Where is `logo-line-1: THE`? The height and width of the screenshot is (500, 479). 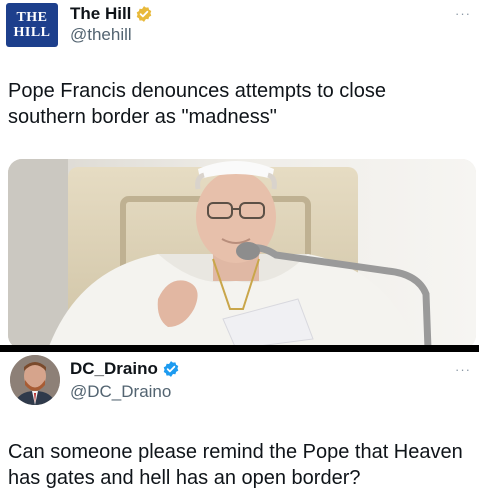 logo-line-1: THE is located at coordinates (32, 17).